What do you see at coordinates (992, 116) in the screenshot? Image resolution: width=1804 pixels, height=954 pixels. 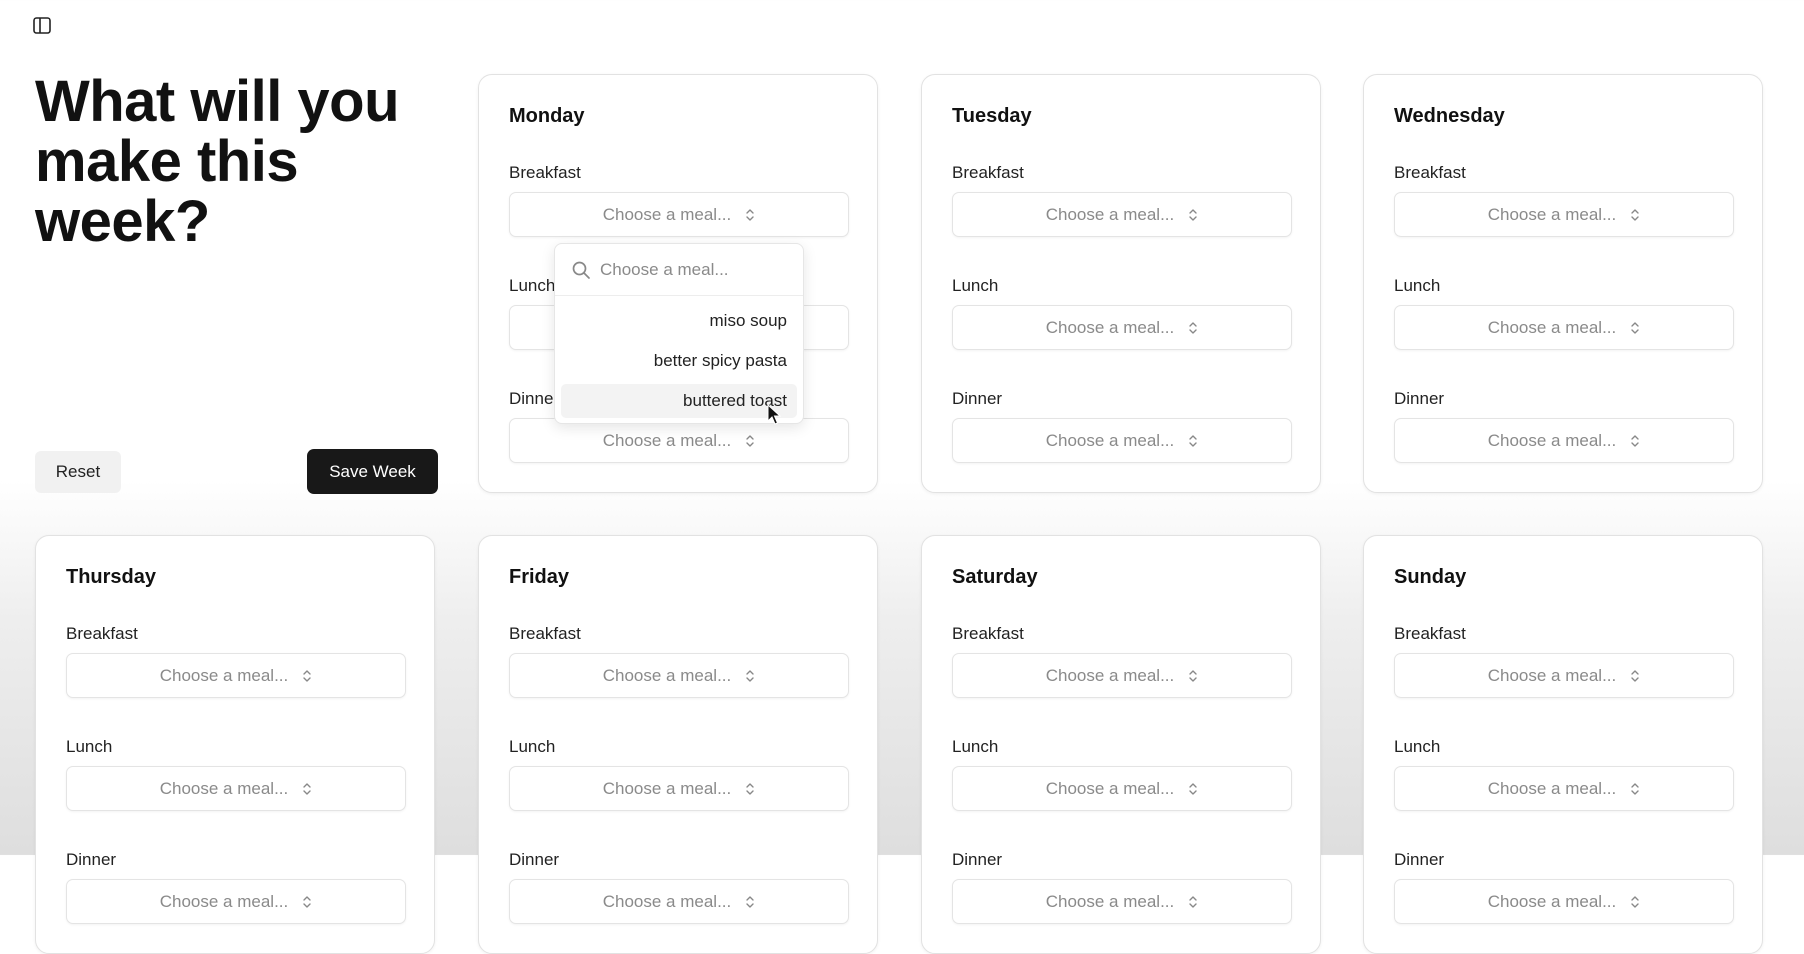 I see `day-title: Tuesday` at bounding box center [992, 116].